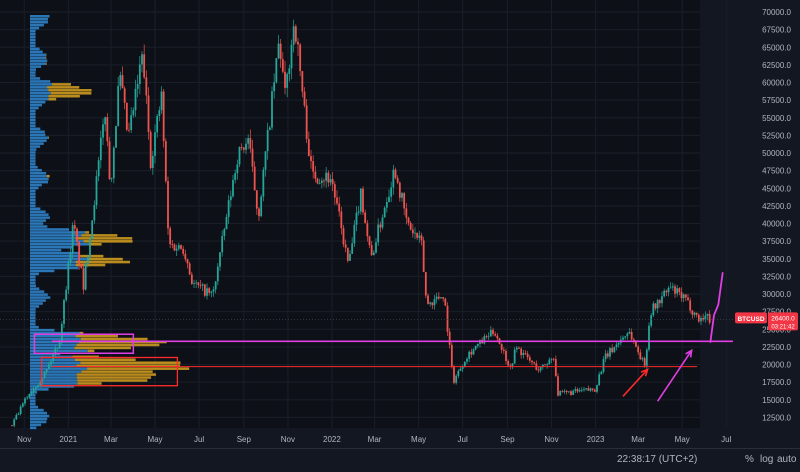  Describe the element at coordinates (749, 459) in the screenshot. I see `percent-toggle: %` at that location.